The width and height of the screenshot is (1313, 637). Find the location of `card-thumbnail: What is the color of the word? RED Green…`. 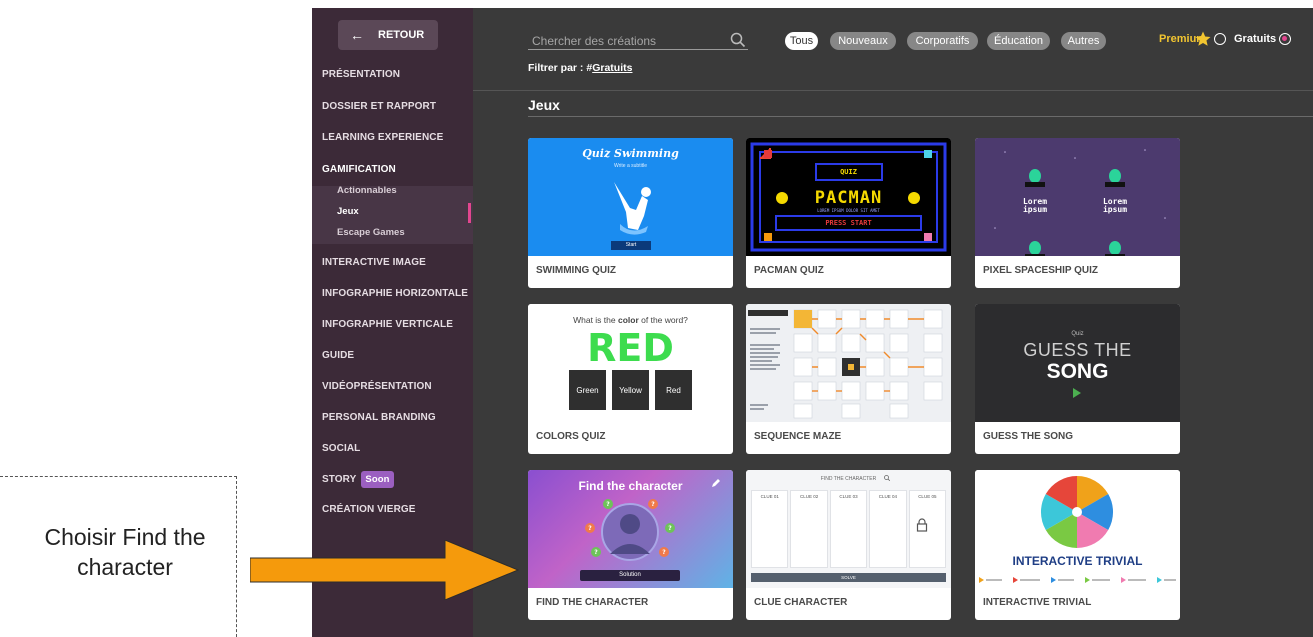

card-thumbnail: What is the color of the word? RED Green… is located at coordinates (630, 363).